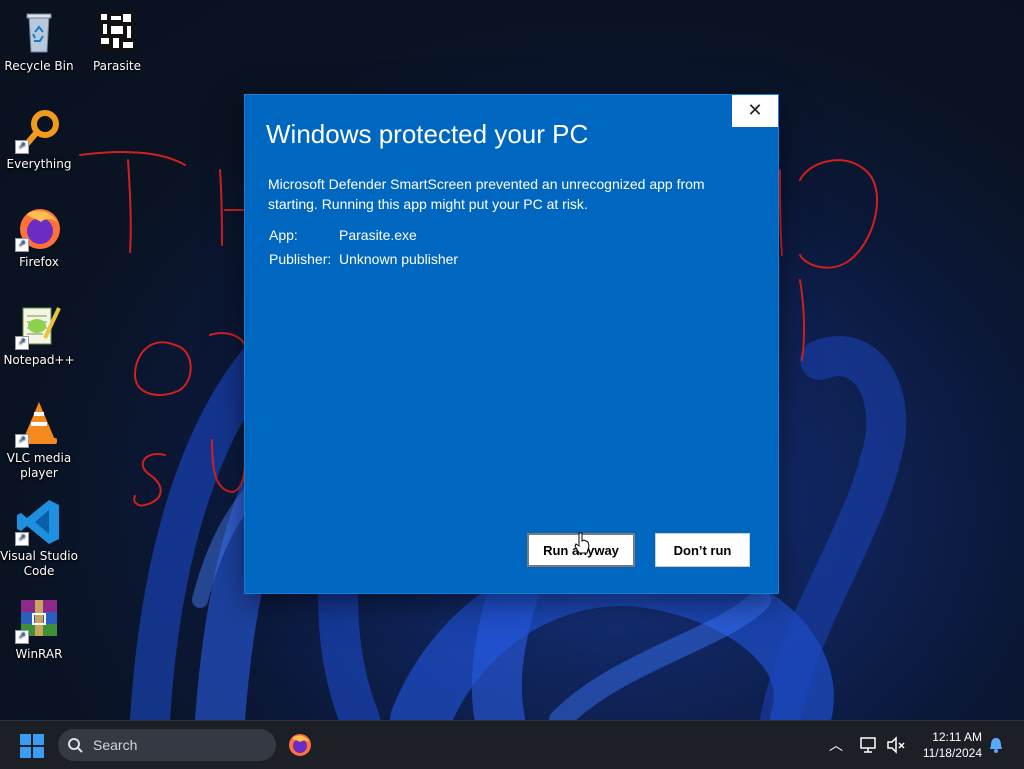 This screenshot has width=1024, height=769. I want to click on firefox-icon: ↗, so click(39, 228).